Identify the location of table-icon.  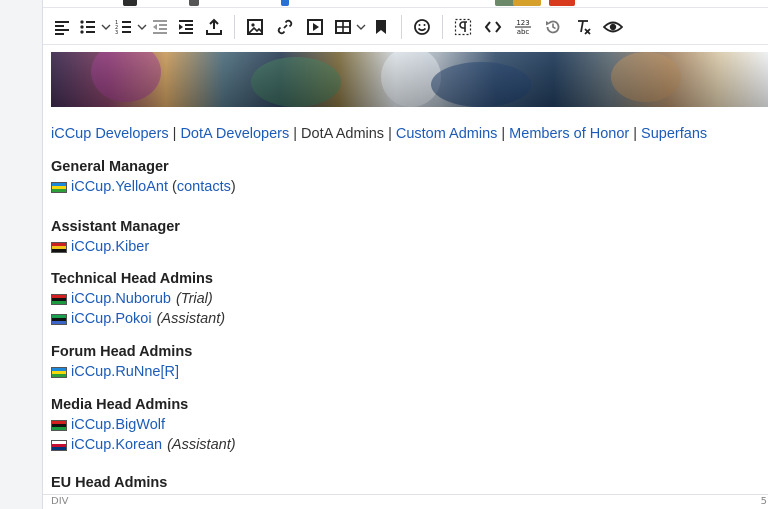
(343, 27).